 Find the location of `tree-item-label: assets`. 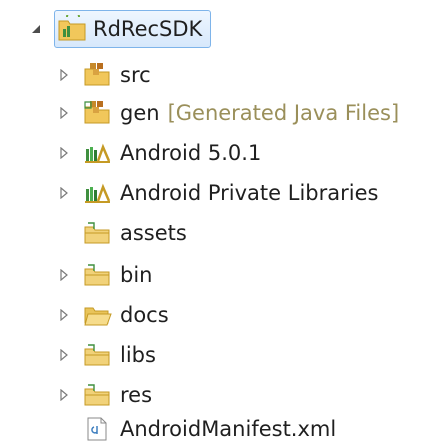

tree-item-label: assets is located at coordinates (153, 233).